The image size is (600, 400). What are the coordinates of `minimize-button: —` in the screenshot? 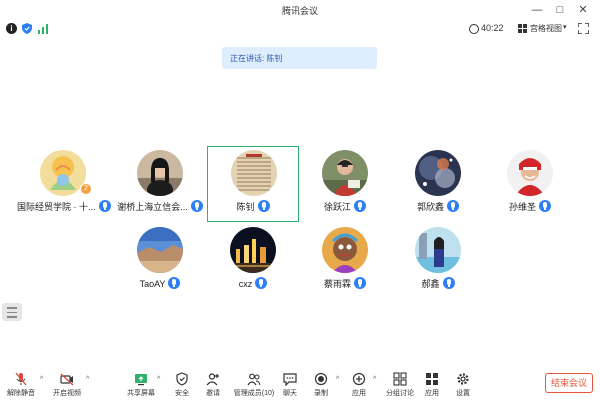 It's located at (537, 10).